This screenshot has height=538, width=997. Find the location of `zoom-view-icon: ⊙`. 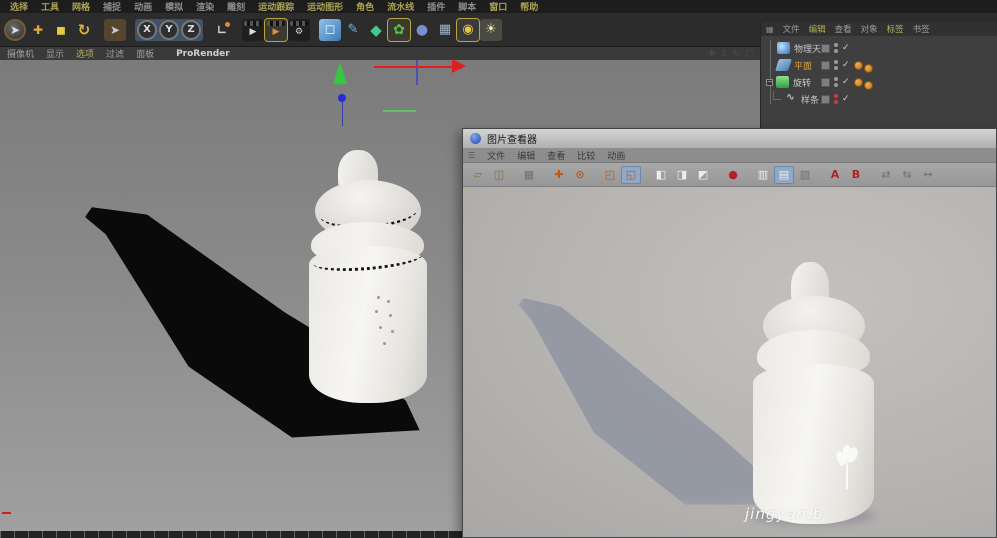

zoom-view-icon: ⊙ is located at coordinates (580, 175).